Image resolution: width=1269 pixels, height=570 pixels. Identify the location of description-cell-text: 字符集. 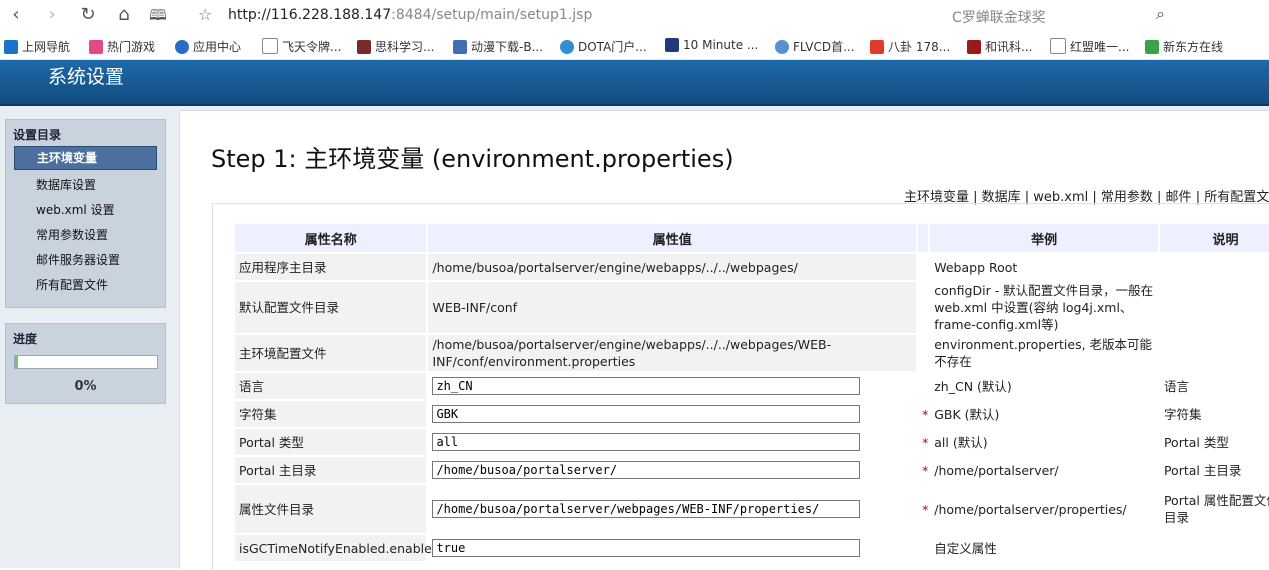
(1182, 414).